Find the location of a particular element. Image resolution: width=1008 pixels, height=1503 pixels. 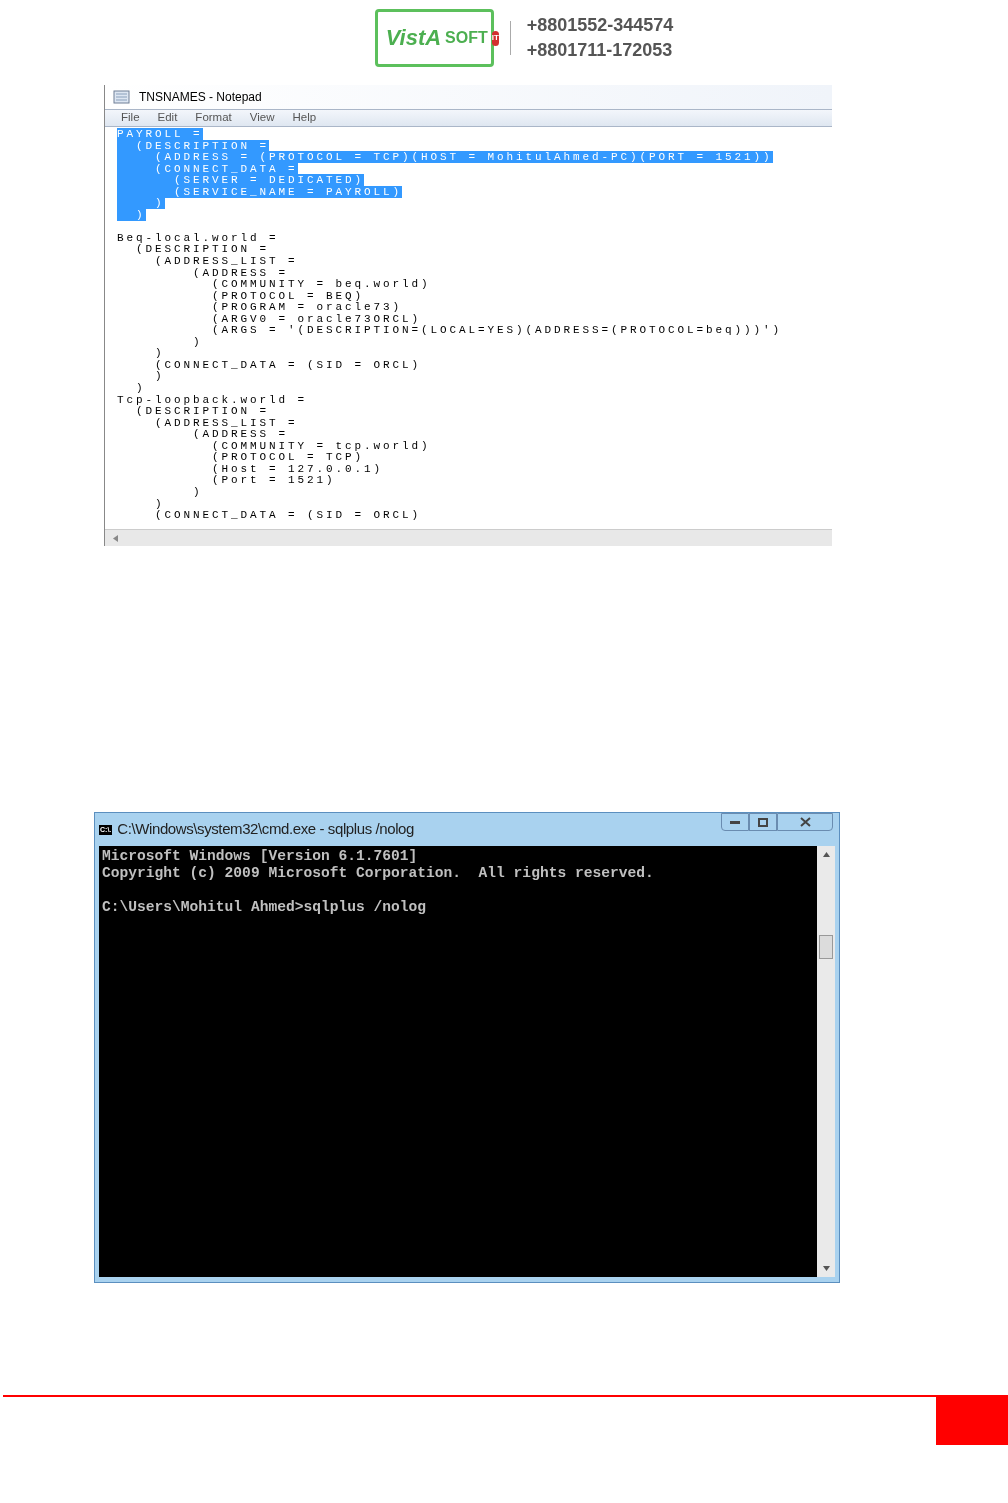

minimize-icon is located at coordinates (735, 822).